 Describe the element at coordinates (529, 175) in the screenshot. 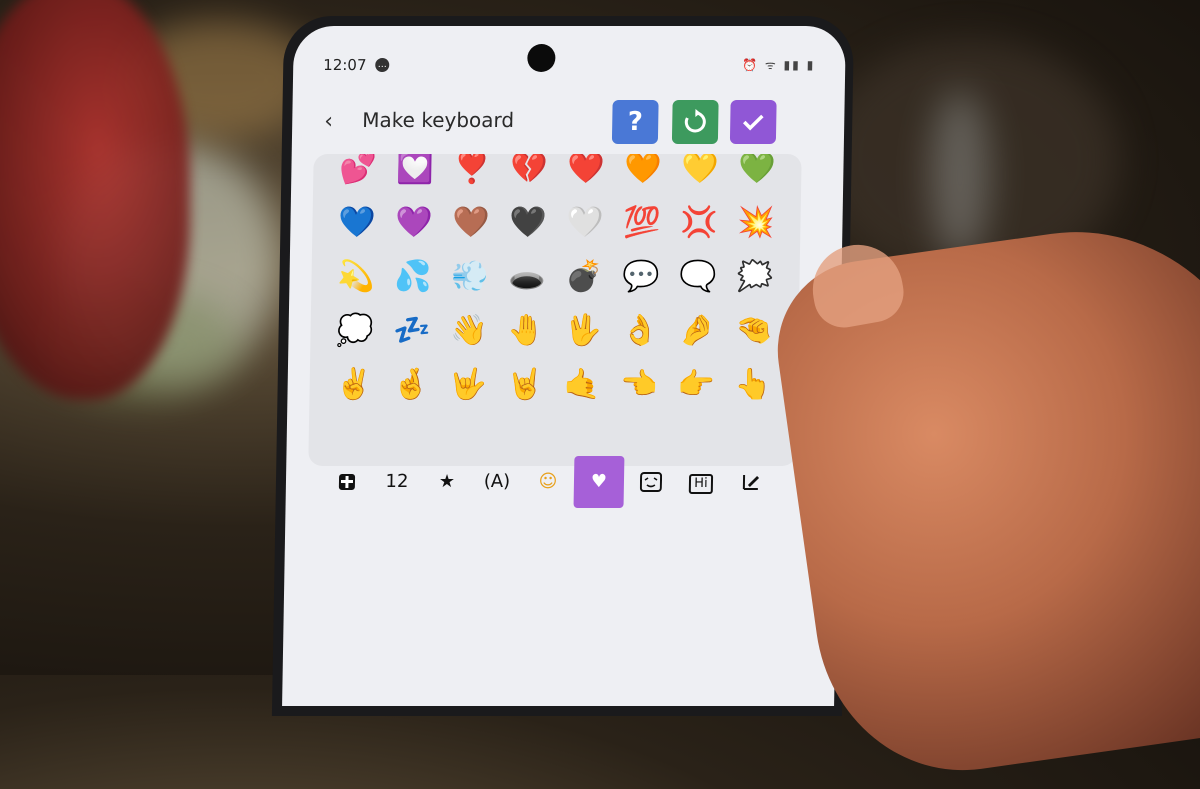

I see `emoji-key: 💔` at that location.